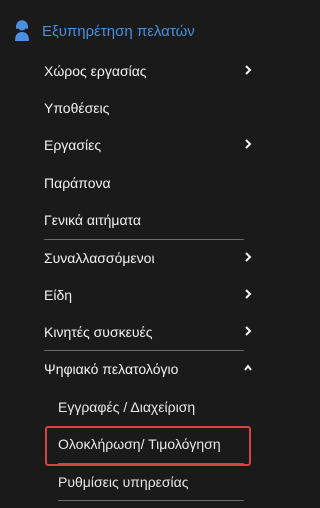  Describe the element at coordinates (111, 369) in the screenshot. I see `menu-item-label: Ψηφιακό πελατολόγιο` at that location.